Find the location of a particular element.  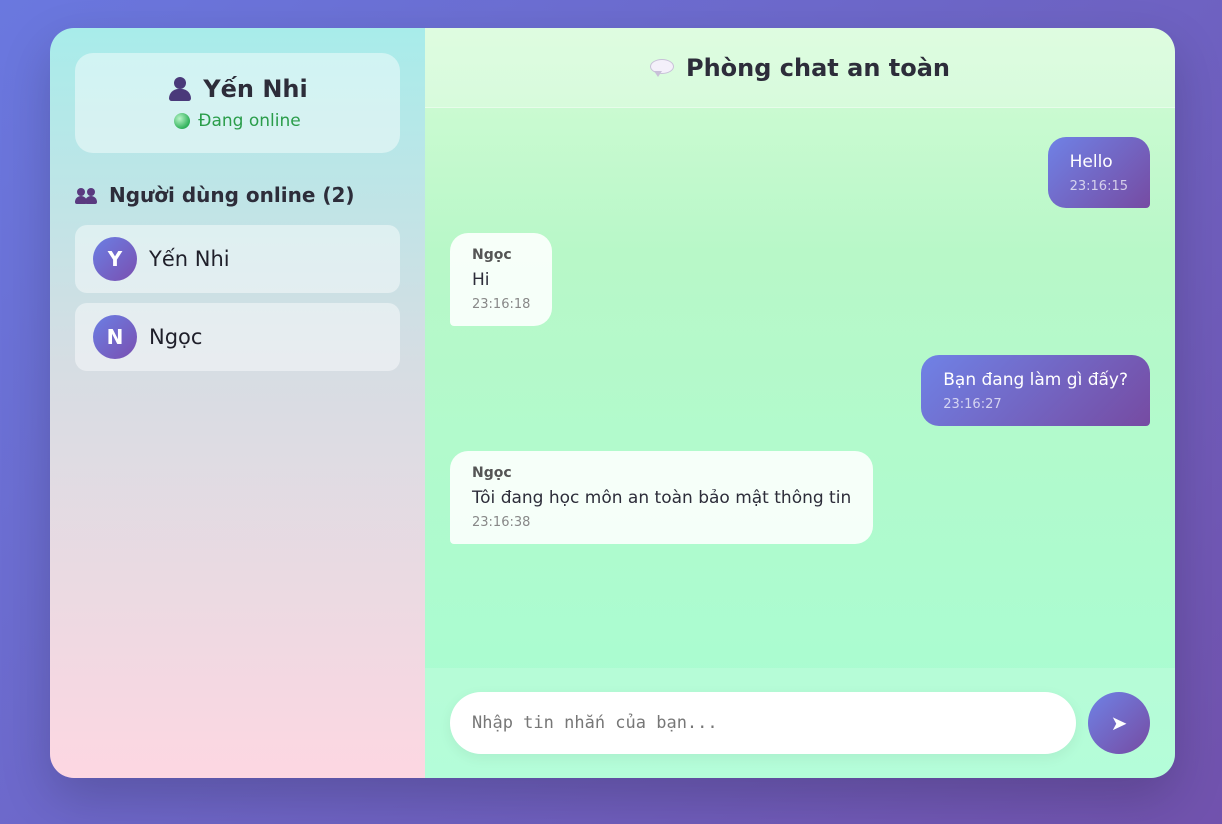

chat-header: Phòng chat an toàn is located at coordinates (800, 68).